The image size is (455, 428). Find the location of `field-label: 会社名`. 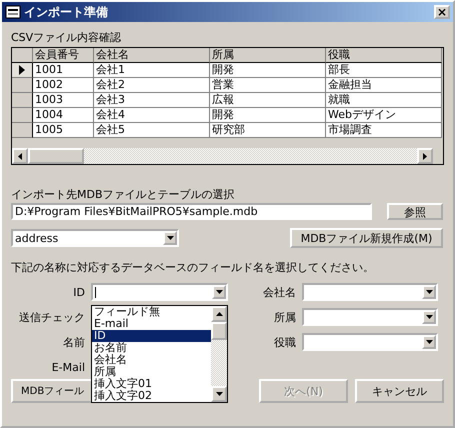

field-label: 会社名 is located at coordinates (279, 292).